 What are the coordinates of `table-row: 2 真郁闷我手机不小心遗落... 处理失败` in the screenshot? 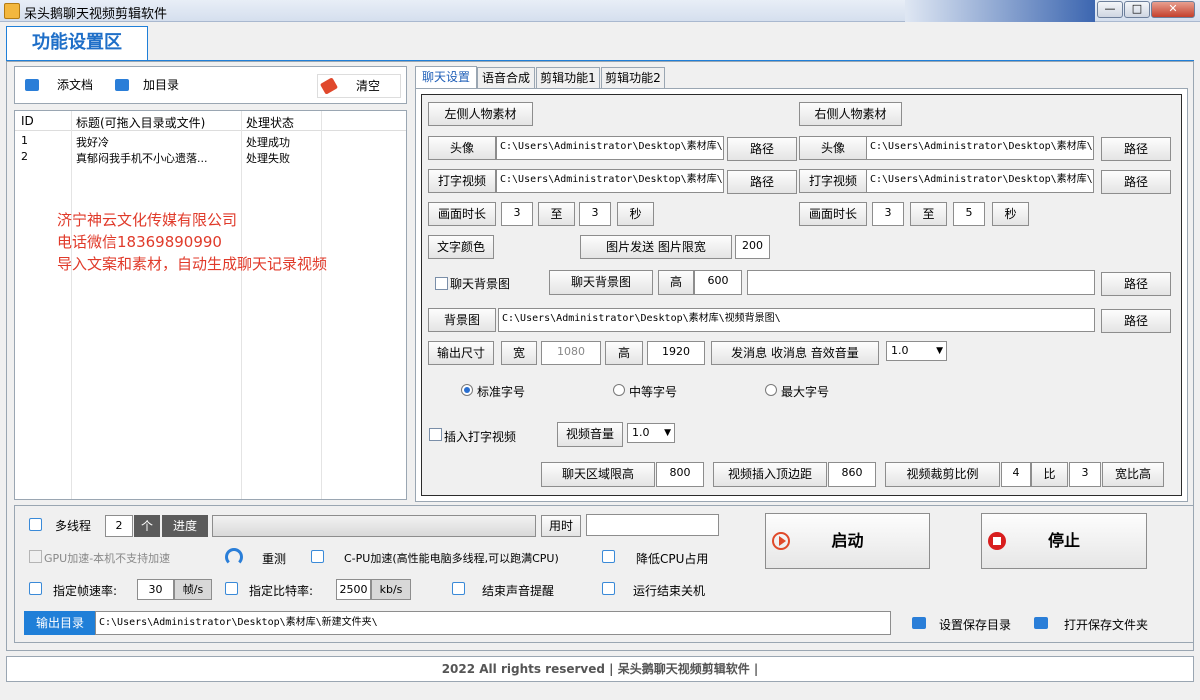 It's located at (210, 157).